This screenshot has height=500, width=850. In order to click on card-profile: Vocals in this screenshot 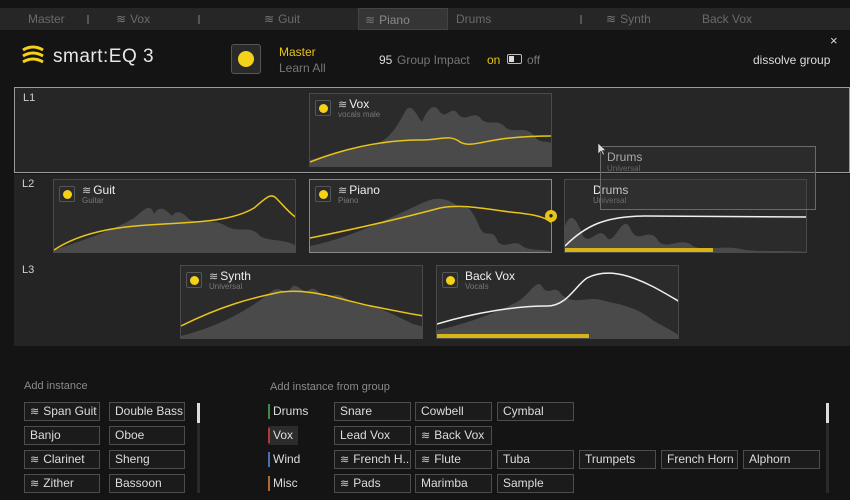, I will do `click(477, 286)`.